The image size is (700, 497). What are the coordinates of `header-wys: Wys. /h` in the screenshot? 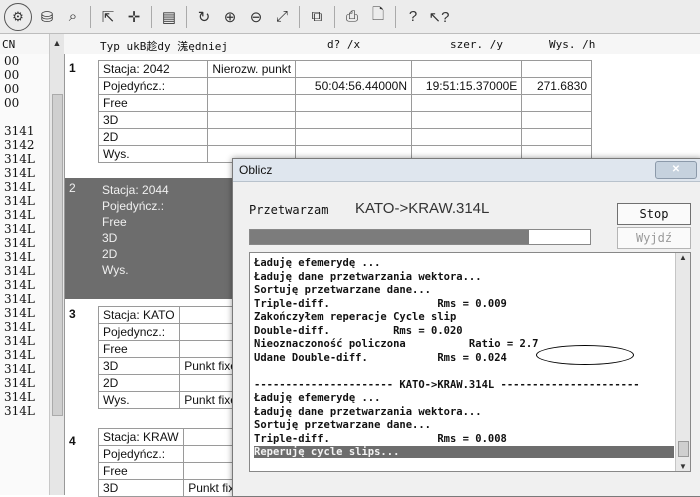 It's located at (572, 44).